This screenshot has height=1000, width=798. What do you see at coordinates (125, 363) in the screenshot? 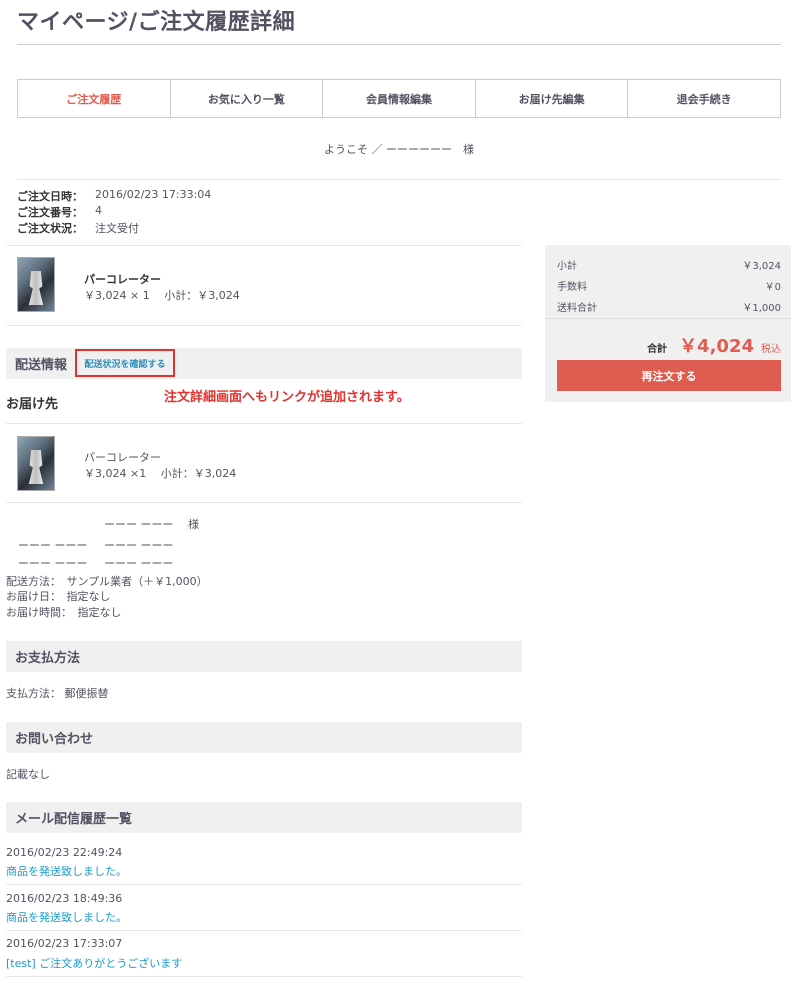
I see `track-delivery-link: 配送状況を確認する` at bounding box center [125, 363].